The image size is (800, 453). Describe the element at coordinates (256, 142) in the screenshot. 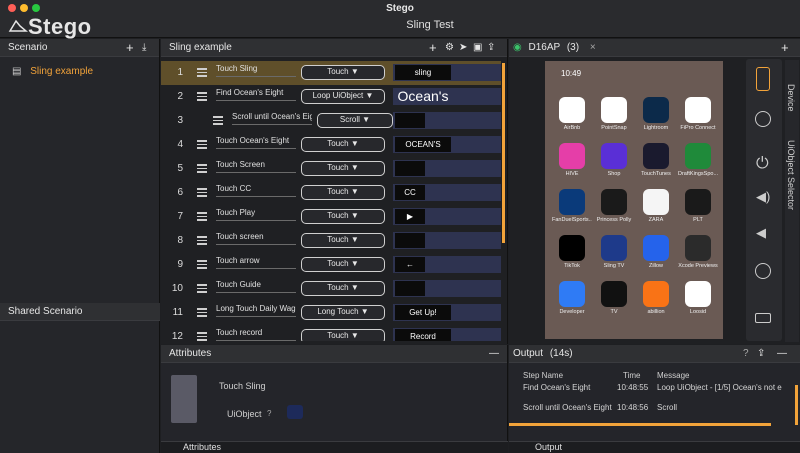

I see `step-label: Touch Ocean's Eight` at that location.